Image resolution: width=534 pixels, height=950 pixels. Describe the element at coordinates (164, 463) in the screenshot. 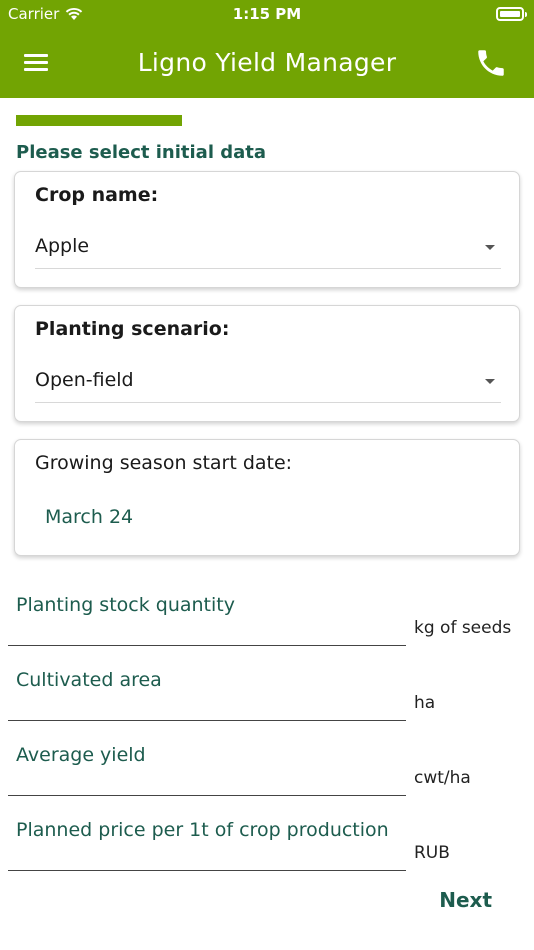

I see `growing-season-label: Growing season start date:` at that location.